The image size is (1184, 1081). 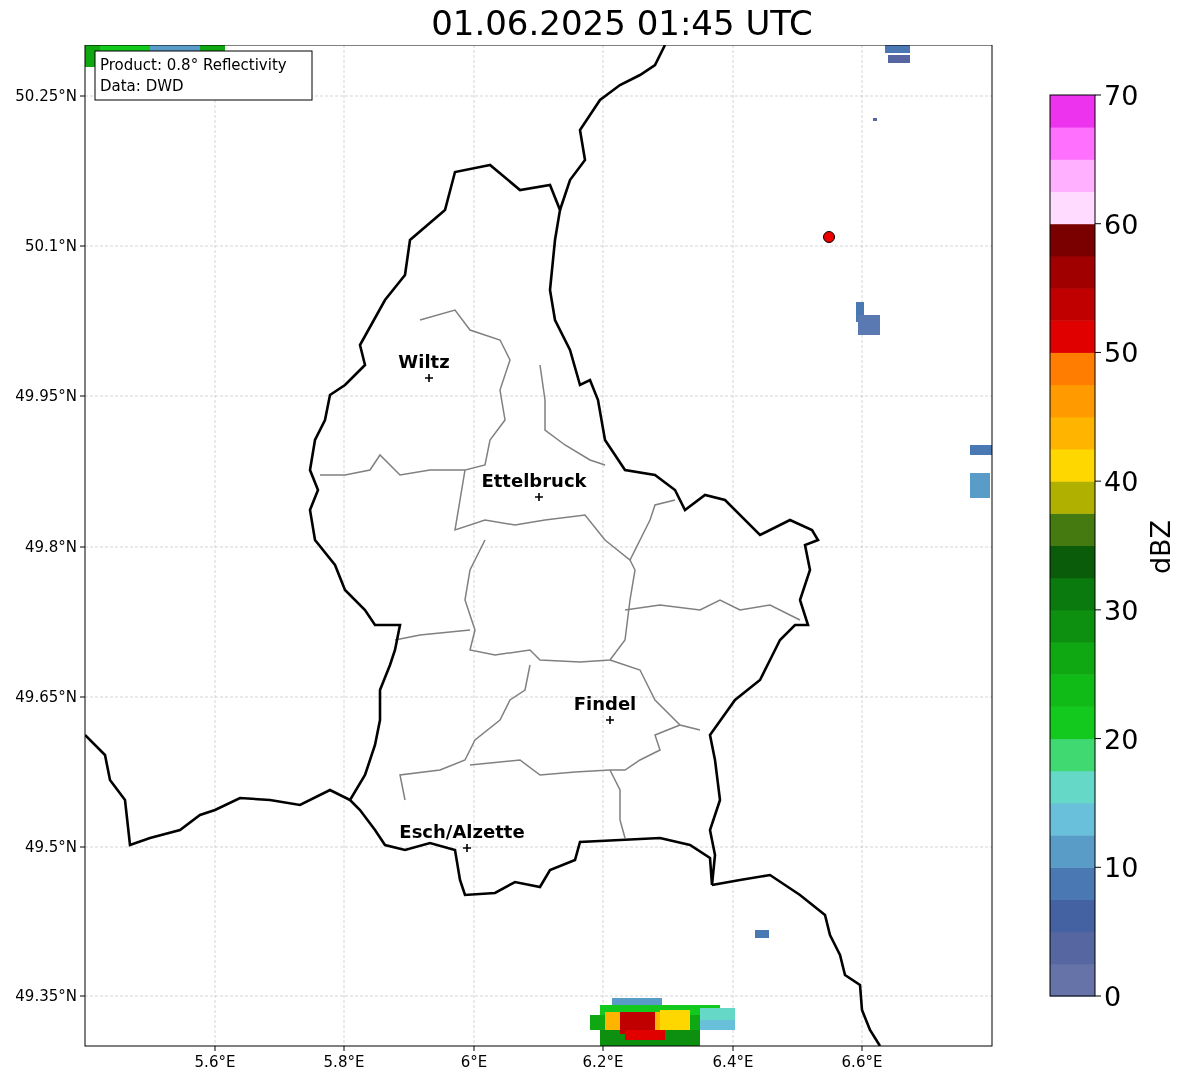 What do you see at coordinates (46, 697) in the screenshot?
I see `axis-tick-label: 49.65°N` at bounding box center [46, 697].